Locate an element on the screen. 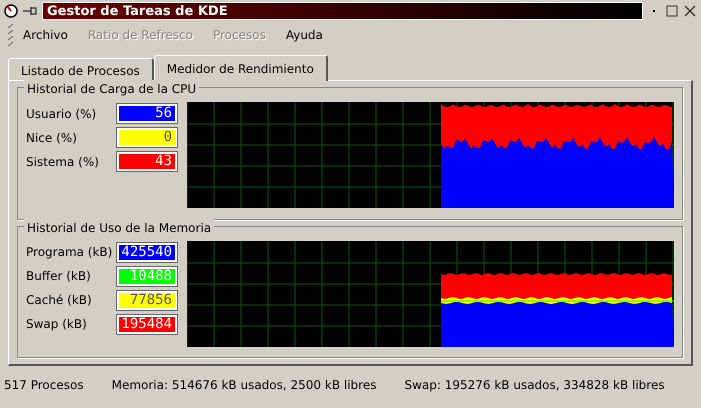  window-title: Gestor de Tareas de KDE is located at coordinates (342, 11).